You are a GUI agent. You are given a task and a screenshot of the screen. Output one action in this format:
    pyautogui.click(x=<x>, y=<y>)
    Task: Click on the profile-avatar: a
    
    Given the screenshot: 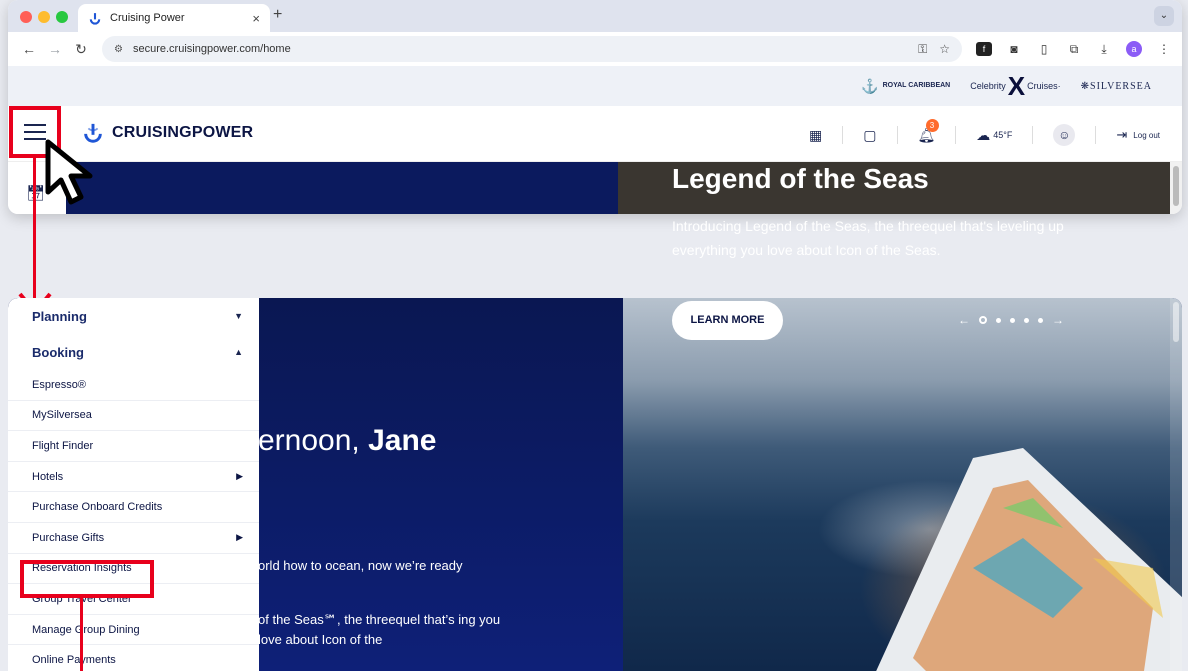 What is the action you would take?
    pyautogui.click(x=1134, y=49)
    